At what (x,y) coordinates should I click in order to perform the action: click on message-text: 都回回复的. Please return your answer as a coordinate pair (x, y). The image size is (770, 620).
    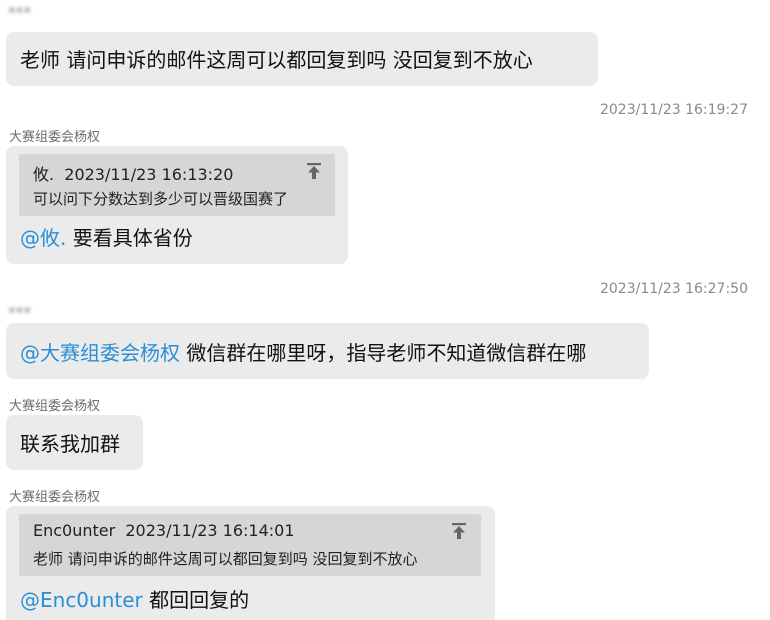
    Looking at the image, I should click on (199, 600).